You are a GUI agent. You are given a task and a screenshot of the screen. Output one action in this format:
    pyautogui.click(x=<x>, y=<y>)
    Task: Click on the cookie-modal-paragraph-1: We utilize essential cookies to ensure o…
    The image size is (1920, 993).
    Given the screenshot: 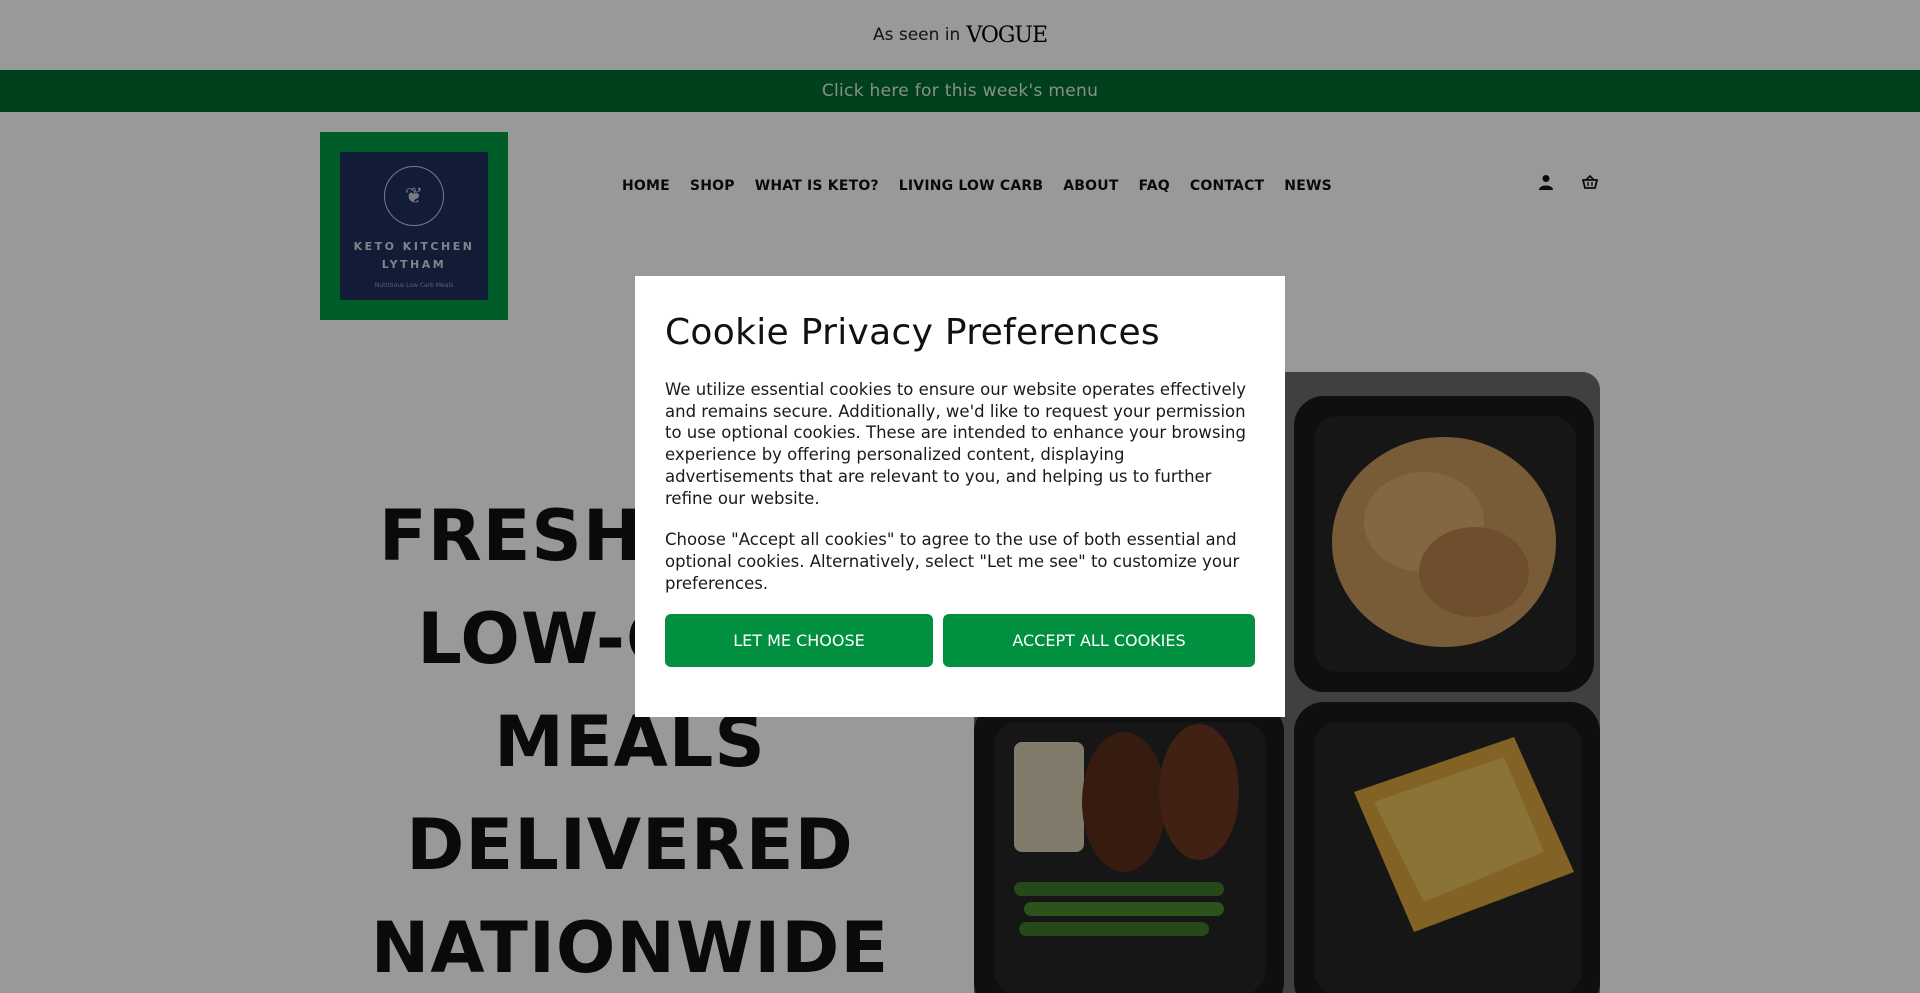 What is the action you would take?
    pyautogui.click(x=955, y=444)
    